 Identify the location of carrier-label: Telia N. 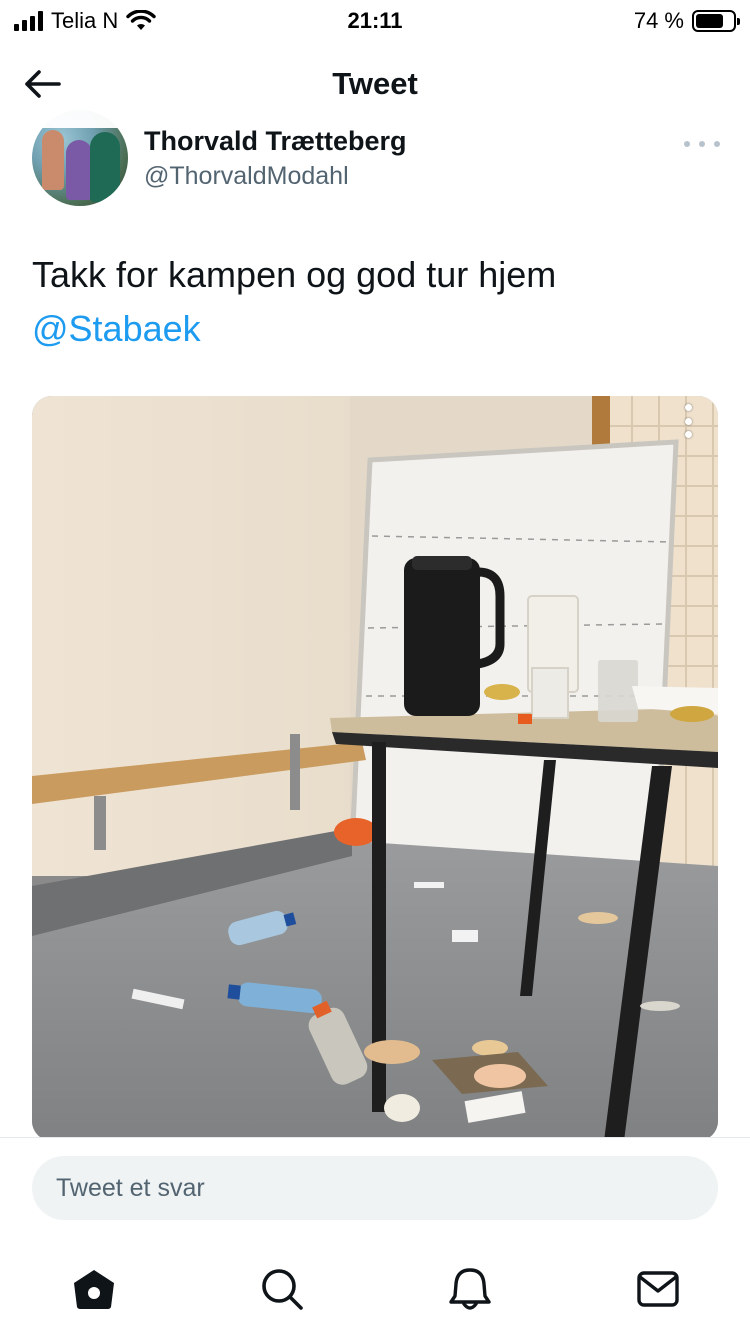
(85, 20).